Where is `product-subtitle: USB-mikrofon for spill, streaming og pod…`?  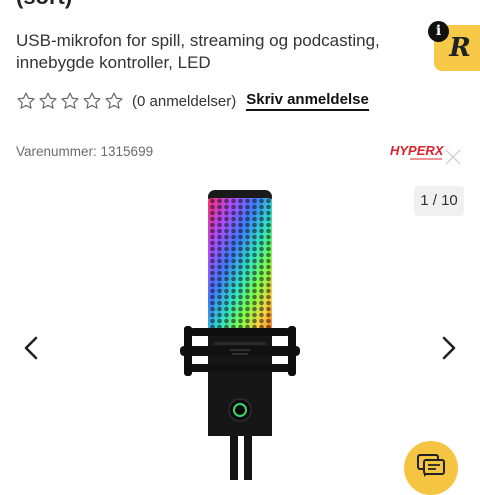
product-subtitle: USB-mikrofon for spill, streaming og pod… is located at coordinates (198, 51).